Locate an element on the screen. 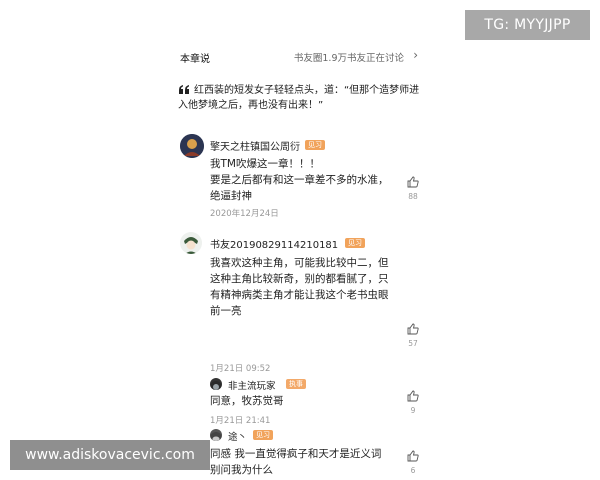  comment-username: 书友20190829114210181 is located at coordinates (274, 243).